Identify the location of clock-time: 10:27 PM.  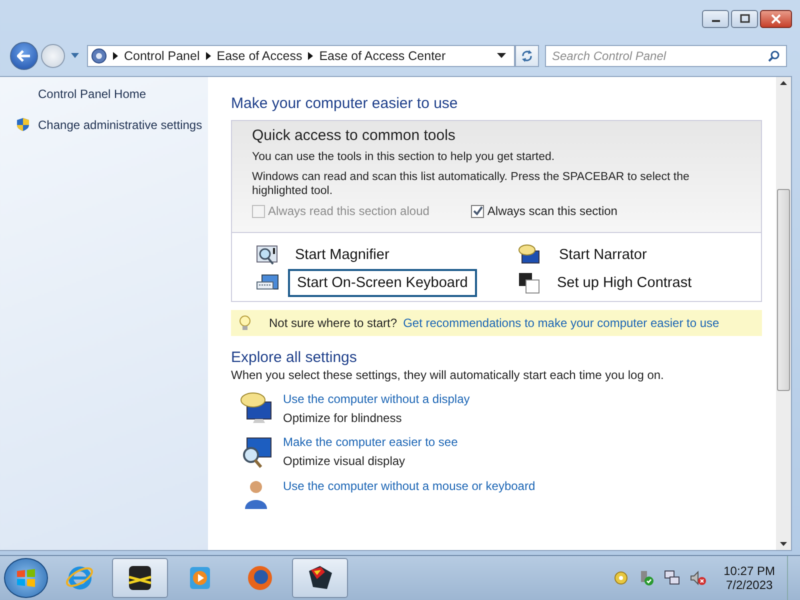
(749, 571).